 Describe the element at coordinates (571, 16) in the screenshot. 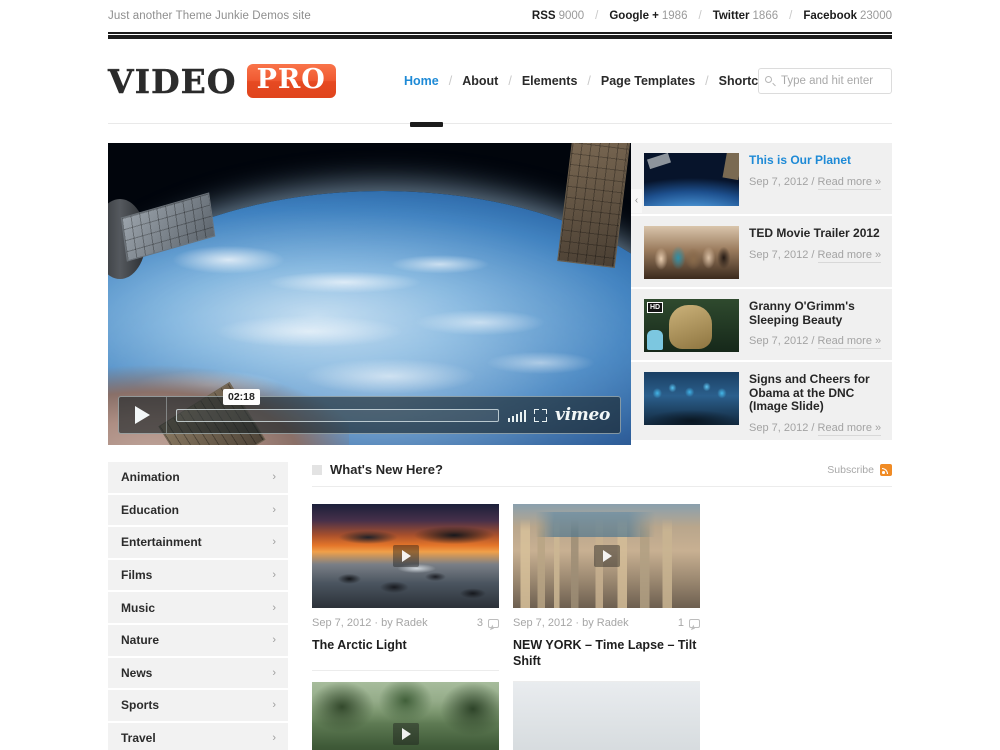

I see `social-count: 9000` at that location.